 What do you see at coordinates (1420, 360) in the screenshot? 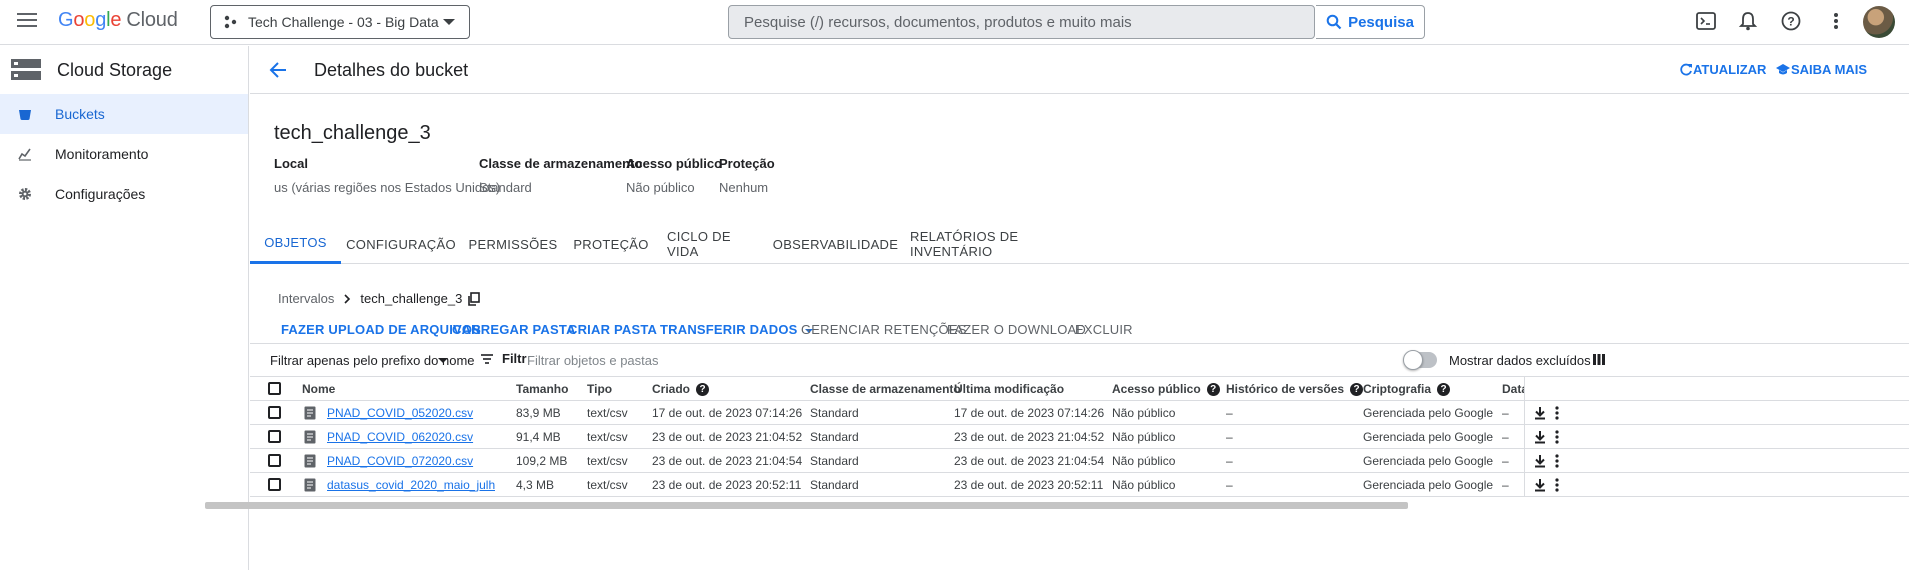
I see `show-deleted-toggle` at bounding box center [1420, 360].